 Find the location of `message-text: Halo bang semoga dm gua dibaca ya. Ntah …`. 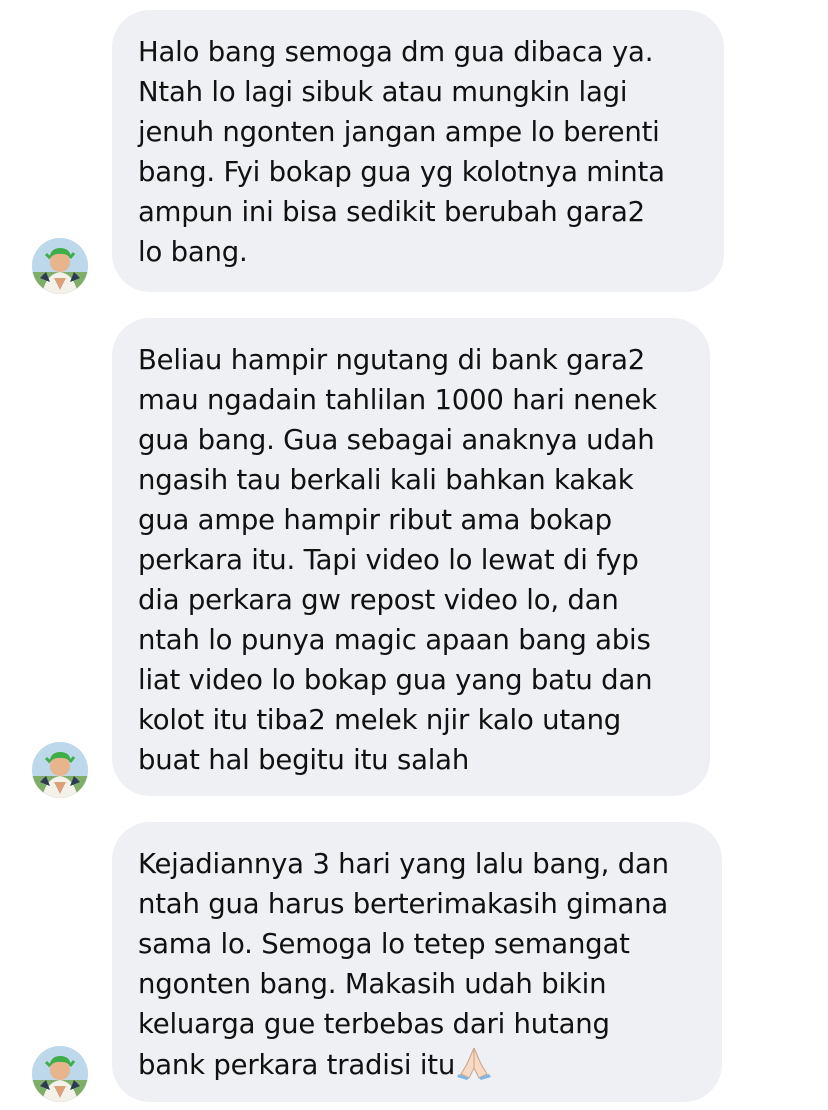

message-text: Halo bang semoga dm gua dibaca ya. Ntah … is located at coordinates (401, 152).